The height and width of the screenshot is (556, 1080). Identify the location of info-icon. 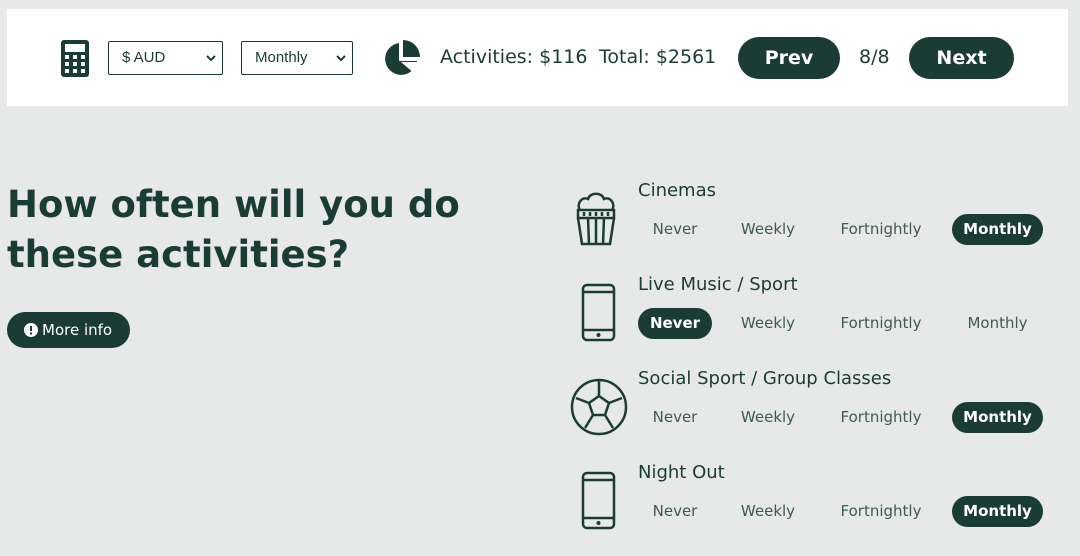
(31, 330).